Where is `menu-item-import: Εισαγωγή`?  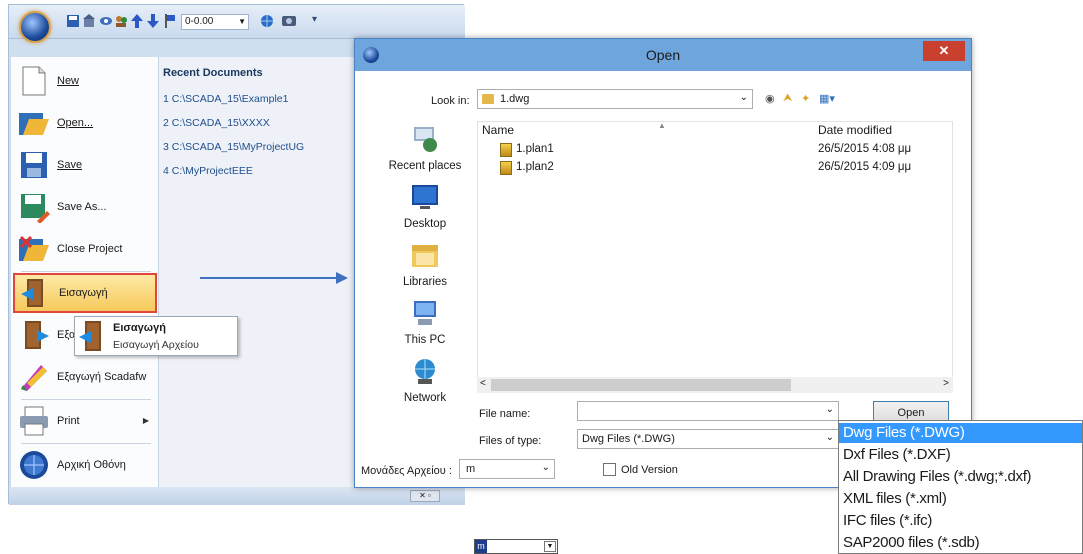 menu-item-import: Εισαγωγή is located at coordinates (85, 293).